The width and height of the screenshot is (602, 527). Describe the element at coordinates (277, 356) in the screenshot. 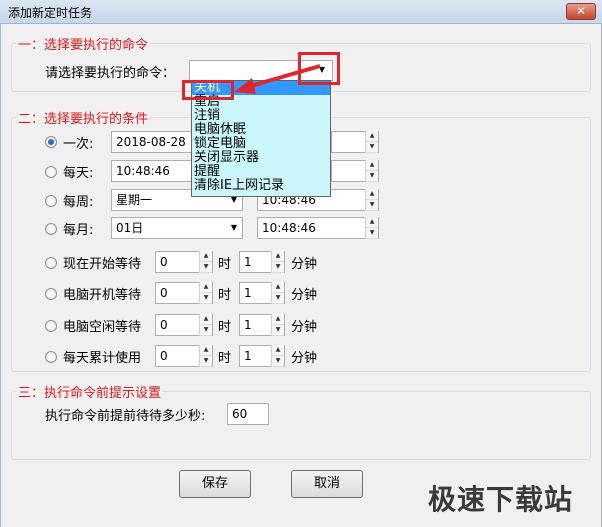

I see `daily-usage-minutes-spinner: ▲ ▼` at that location.